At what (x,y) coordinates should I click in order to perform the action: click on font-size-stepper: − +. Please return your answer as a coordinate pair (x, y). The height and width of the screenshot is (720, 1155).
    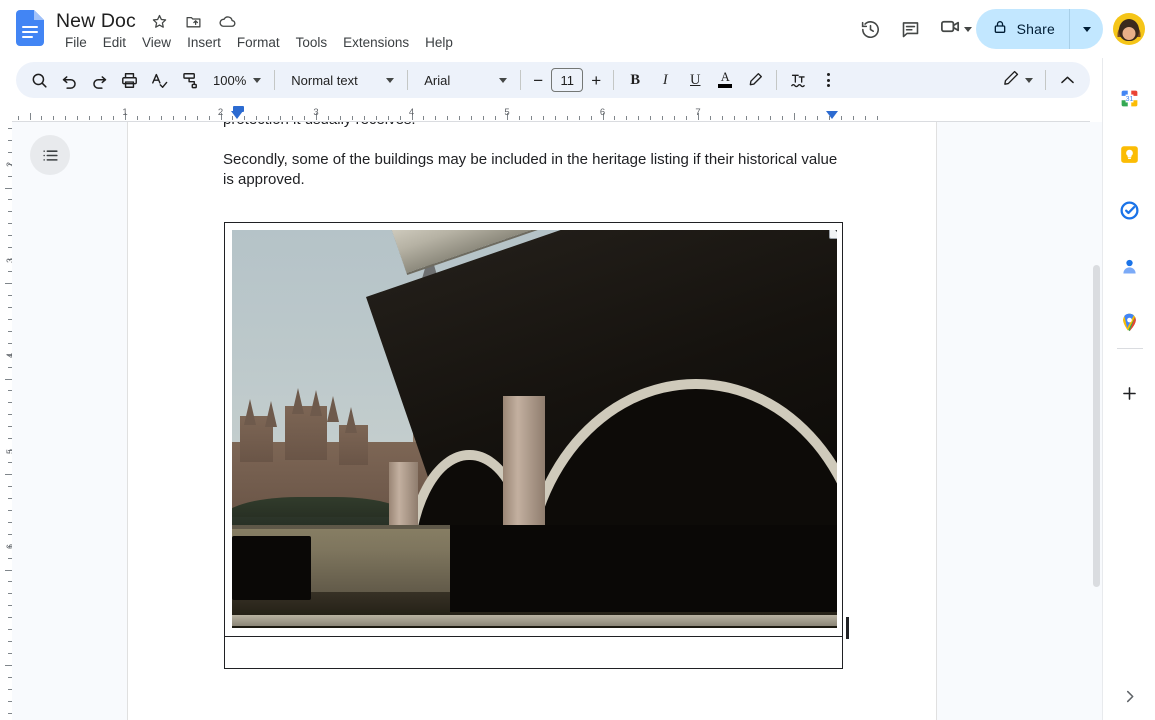
    Looking at the image, I should click on (567, 80).